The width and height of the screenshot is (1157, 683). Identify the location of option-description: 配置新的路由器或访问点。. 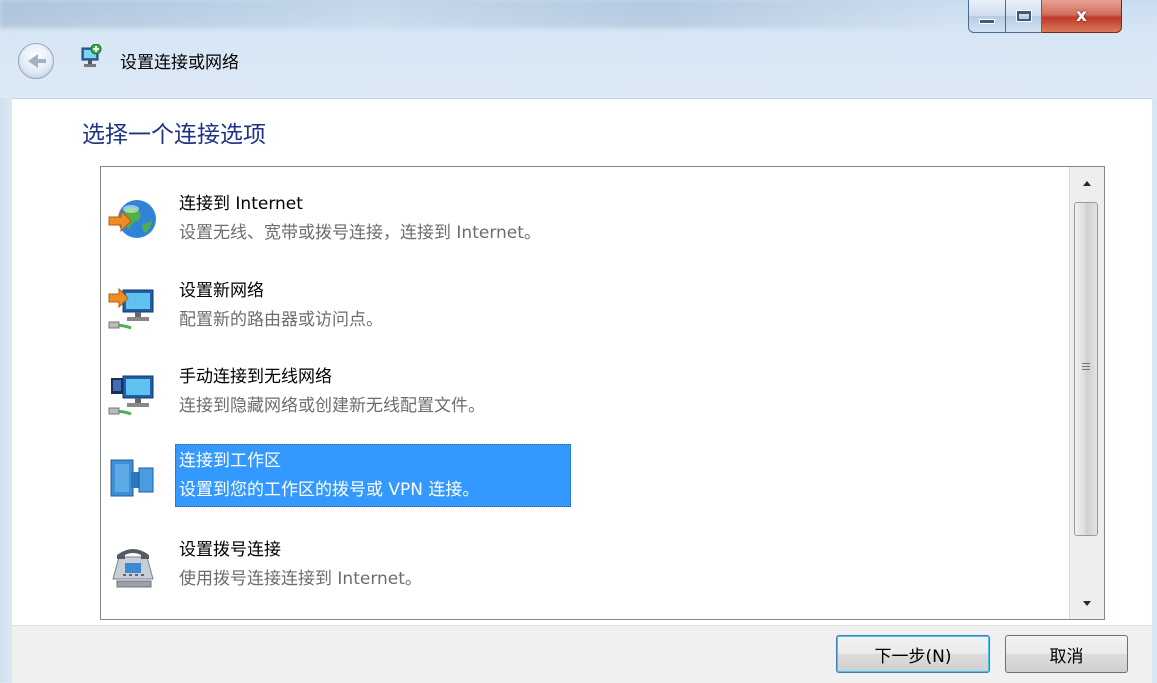
(281, 320).